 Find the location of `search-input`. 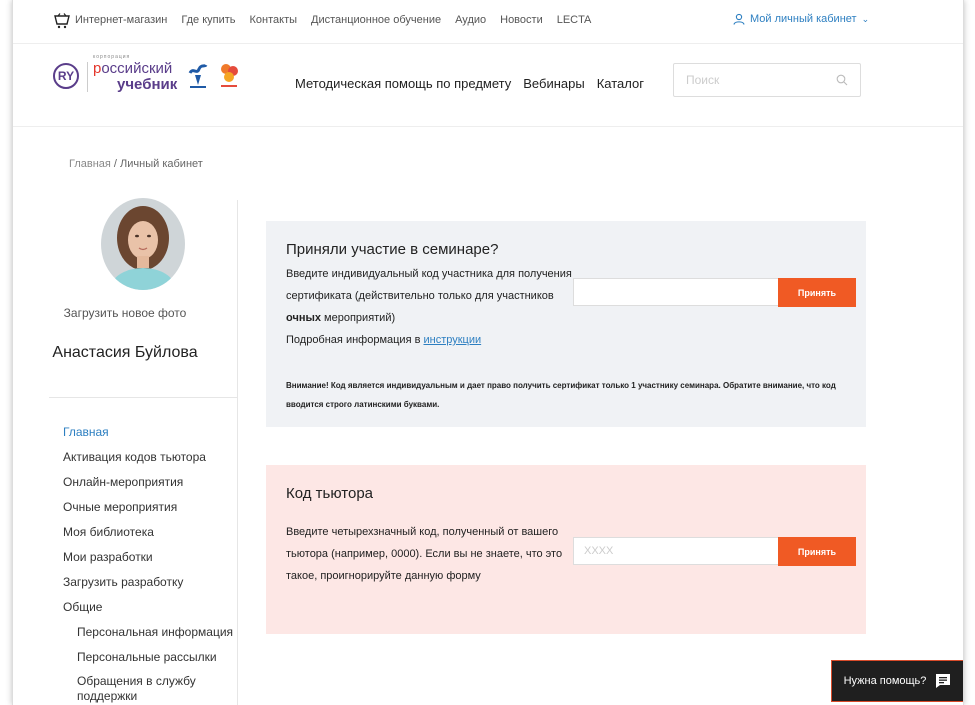

search-input is located at coordinates (749, 80).